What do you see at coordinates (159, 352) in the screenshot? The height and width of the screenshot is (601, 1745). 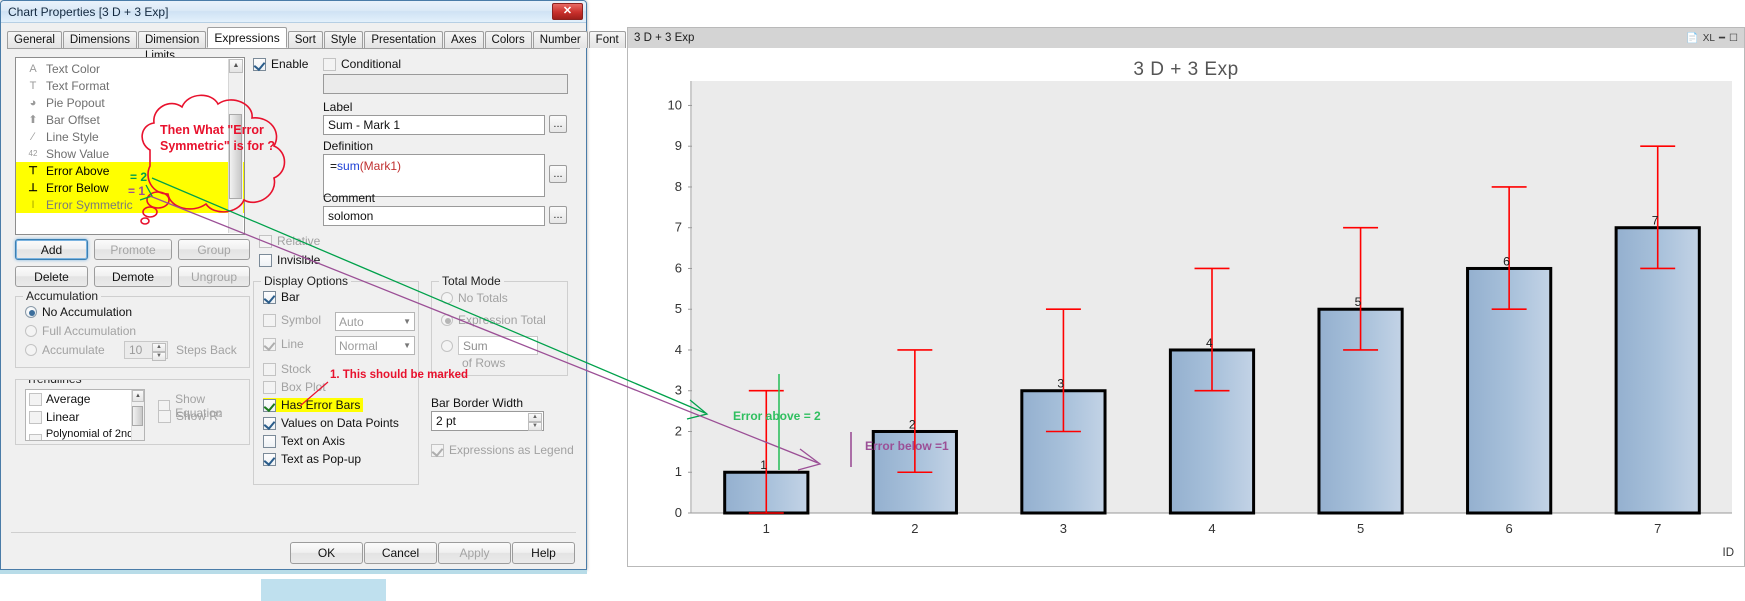 I see `steps-back-spinner: ▲ ▼` at bounding box center [159, 352].